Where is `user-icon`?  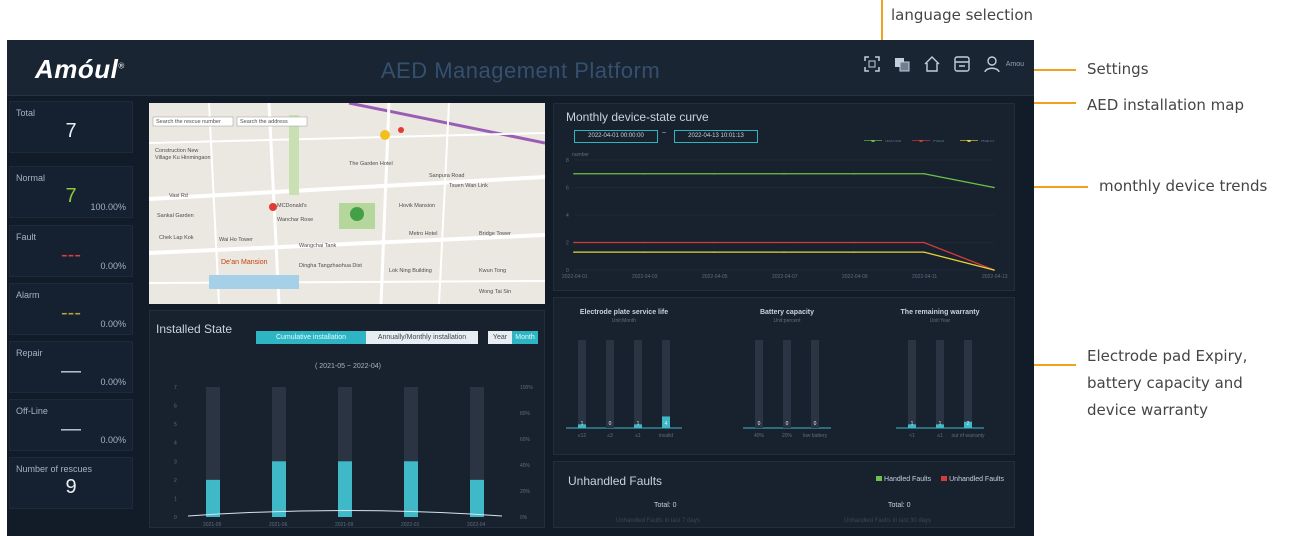
user-icon is located at coordinates (992, 64).